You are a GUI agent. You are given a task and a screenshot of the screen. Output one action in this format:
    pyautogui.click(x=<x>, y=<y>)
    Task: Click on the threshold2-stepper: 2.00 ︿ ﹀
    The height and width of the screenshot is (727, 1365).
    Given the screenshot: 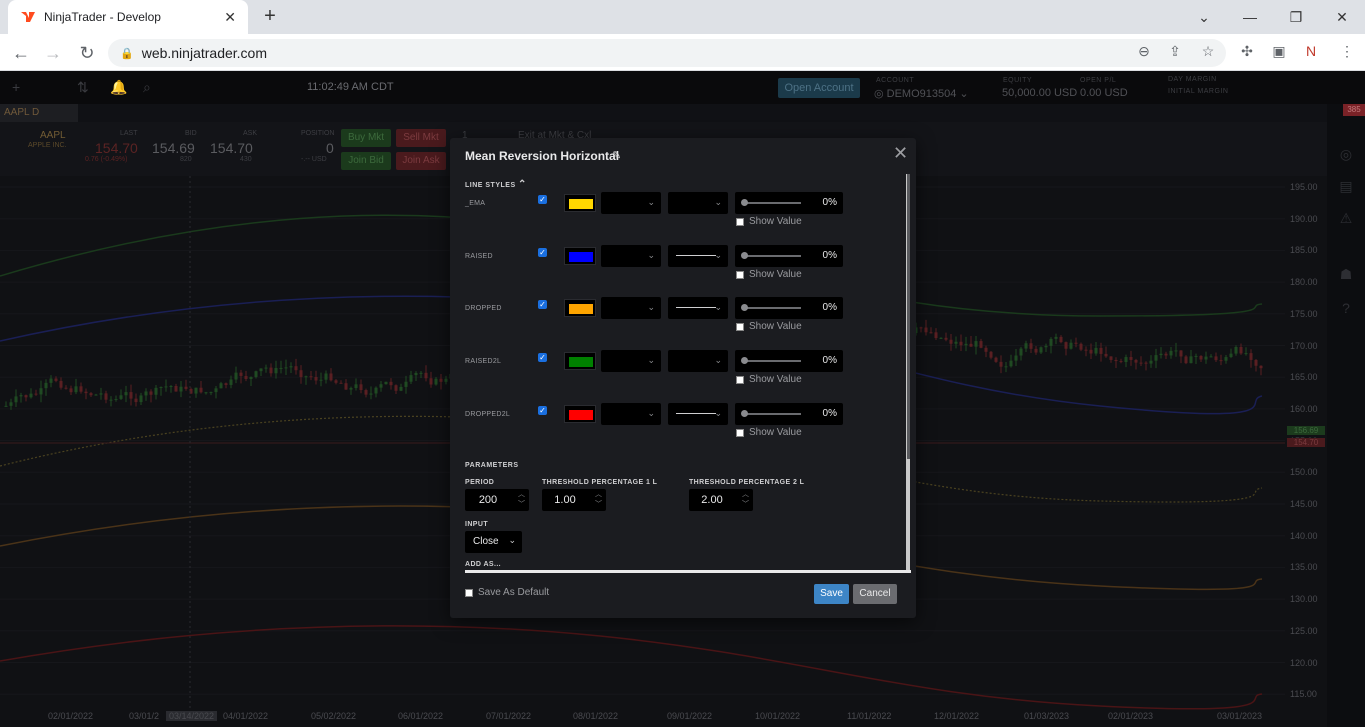 What is the action you would take?
    pyautogui.click(x=721, y=500)
    